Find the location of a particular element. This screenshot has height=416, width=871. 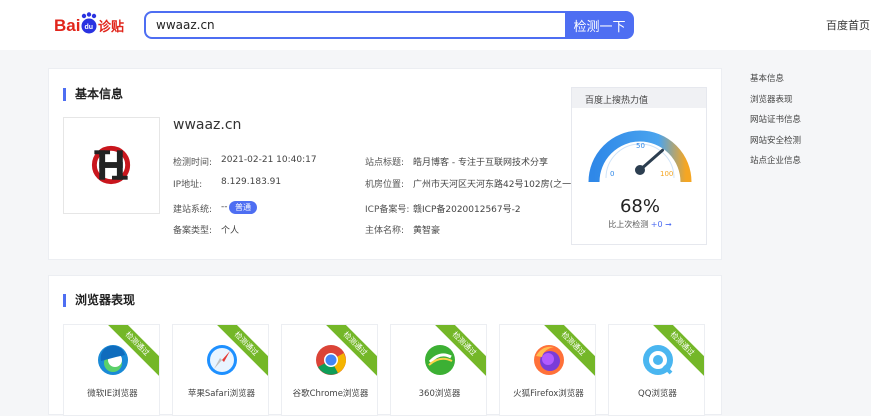

cms-badge: 普通 is located at coordinates (243, 207).